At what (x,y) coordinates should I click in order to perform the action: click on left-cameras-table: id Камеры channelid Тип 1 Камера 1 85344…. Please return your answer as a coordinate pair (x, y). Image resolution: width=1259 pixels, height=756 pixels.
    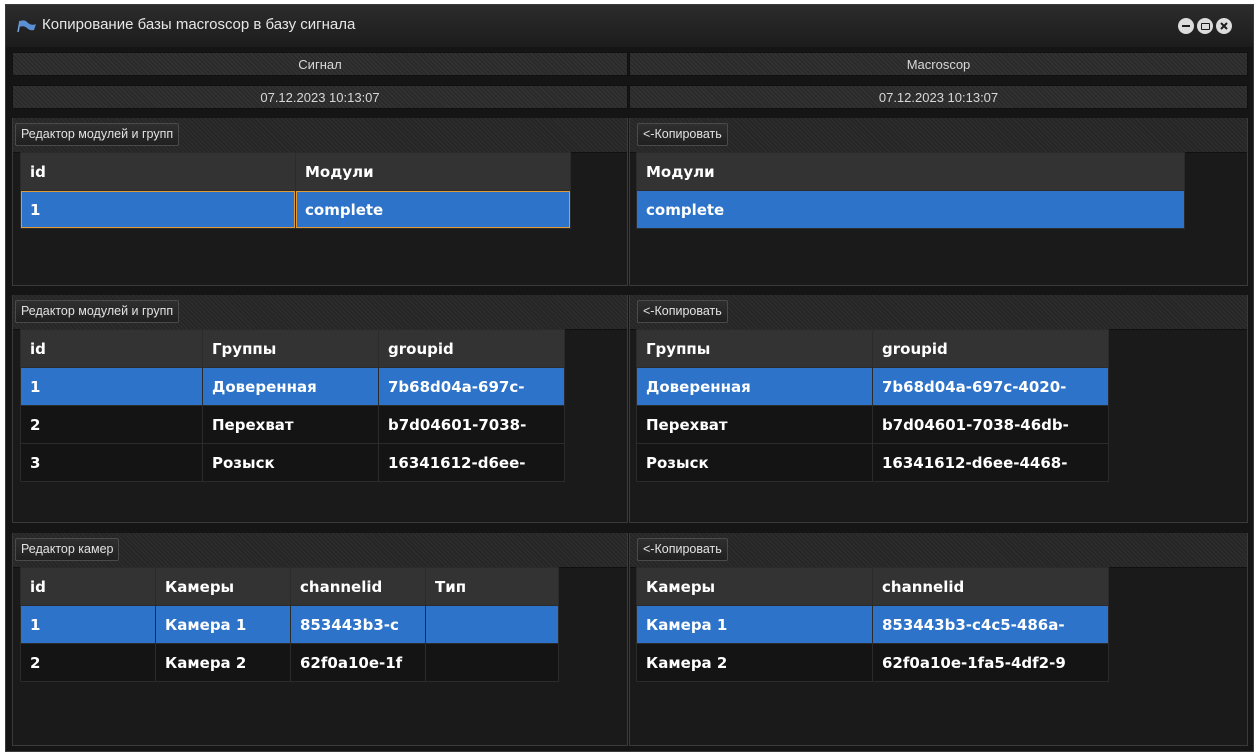
    Looking at the image, I should click on (289, 624).